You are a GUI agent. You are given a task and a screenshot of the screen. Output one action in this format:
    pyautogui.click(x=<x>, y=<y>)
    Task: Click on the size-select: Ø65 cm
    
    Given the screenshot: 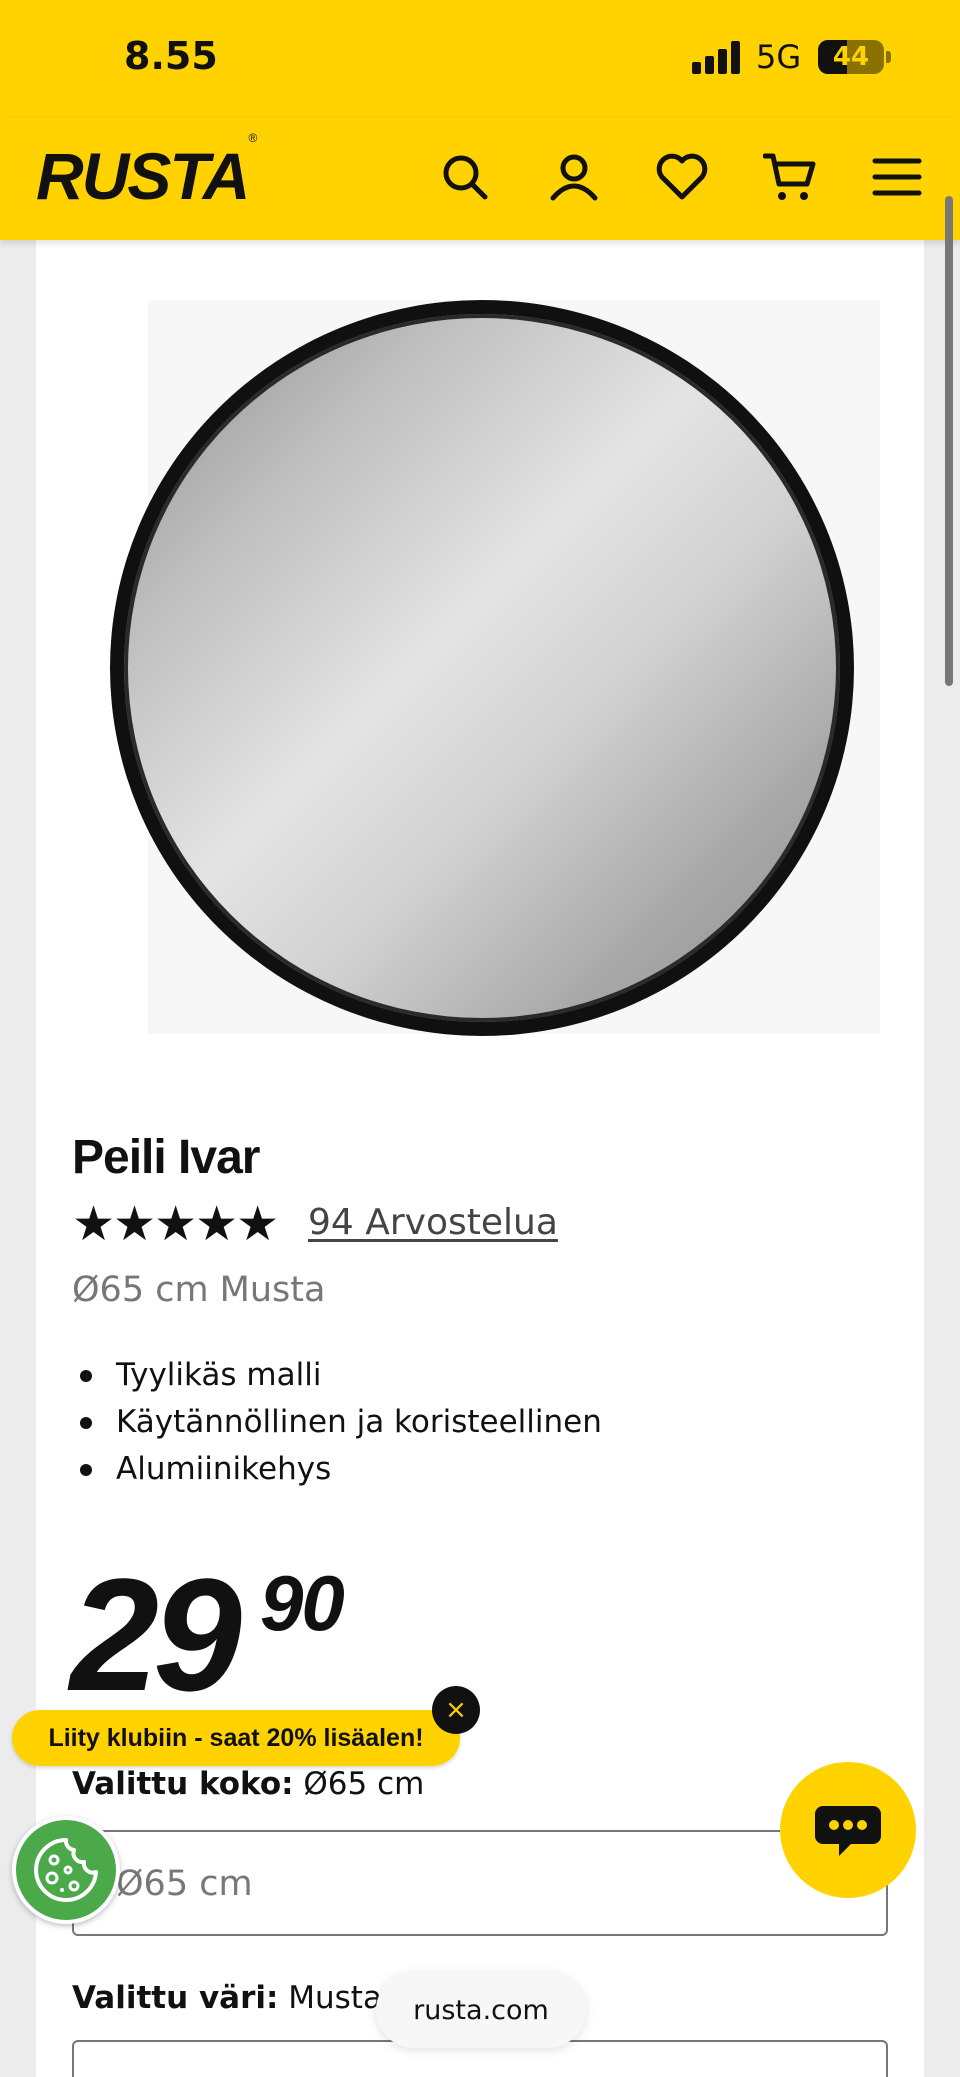 What is the action you would take?
    pyautogui.click(x=480, y=1883)
    